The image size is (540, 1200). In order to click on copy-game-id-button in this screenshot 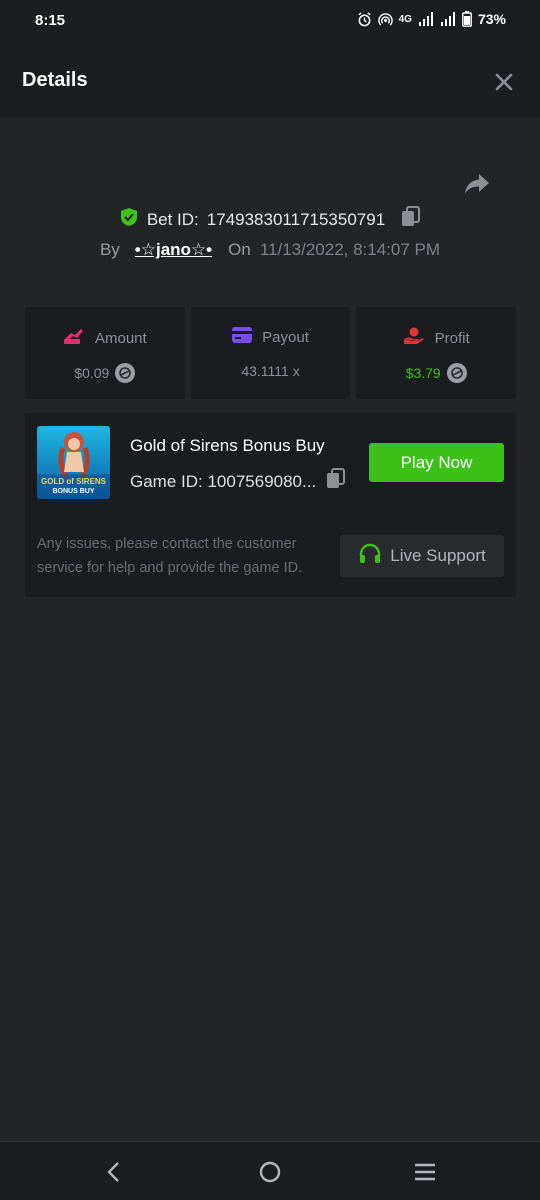, I will do `click(336, 481)`.